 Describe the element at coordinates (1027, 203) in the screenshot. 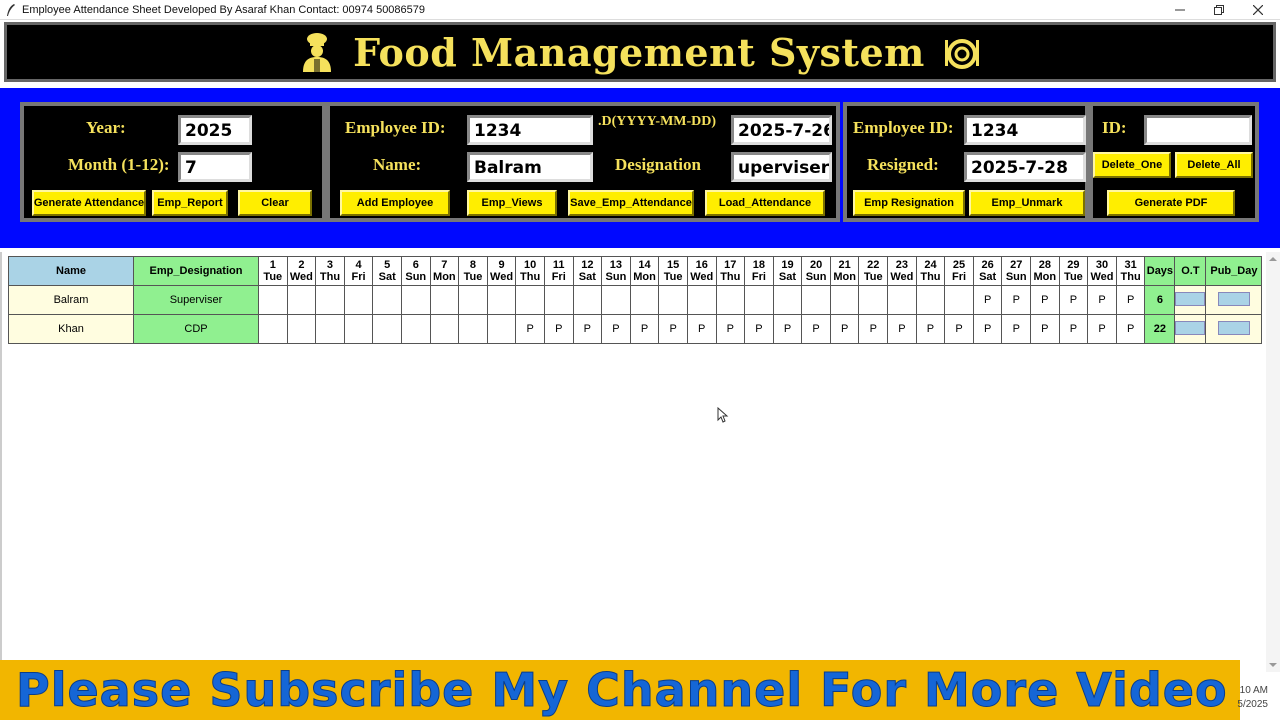

I see `emp-unmark-button: Emp_Unmark` at that location.